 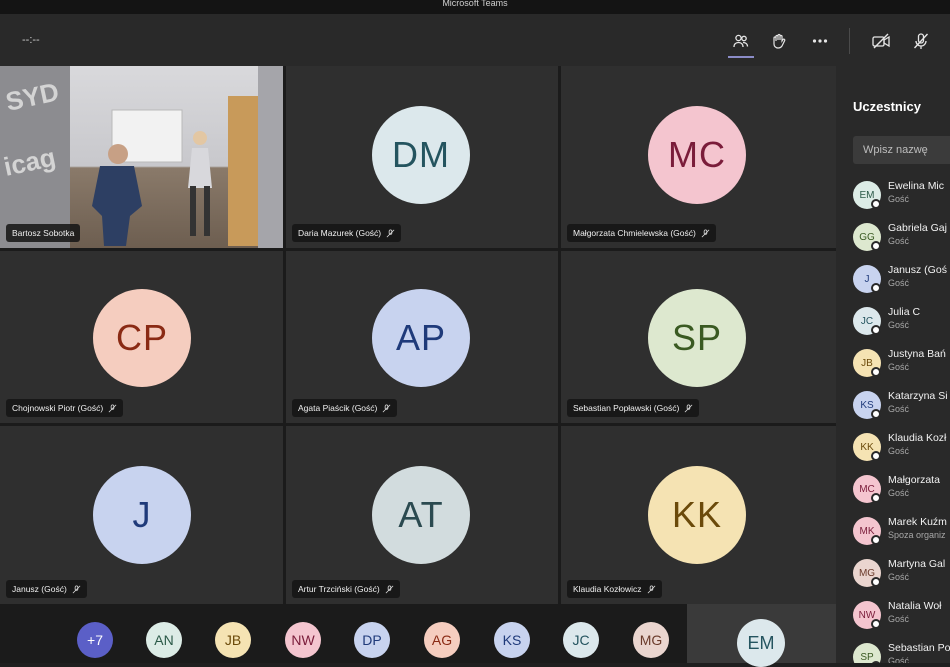 I want to click on meeting-timer: --:--, so click(x=31, y=40).